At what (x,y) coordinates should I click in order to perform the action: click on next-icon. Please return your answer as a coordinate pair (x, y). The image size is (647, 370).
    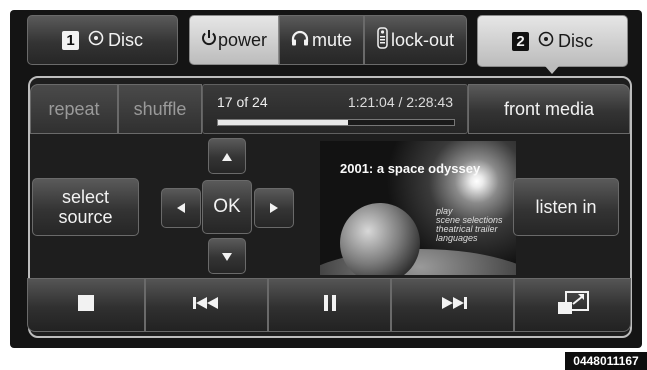
    Looking at the image, I should click on (453, 305).